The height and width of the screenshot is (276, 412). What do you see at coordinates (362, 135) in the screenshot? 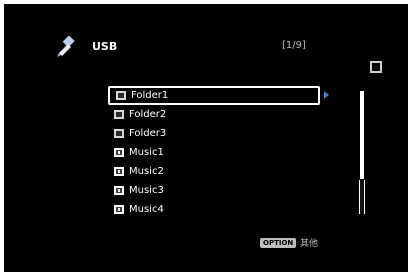
I see `scrollbar-thumb` at bounding box center [362, 135].